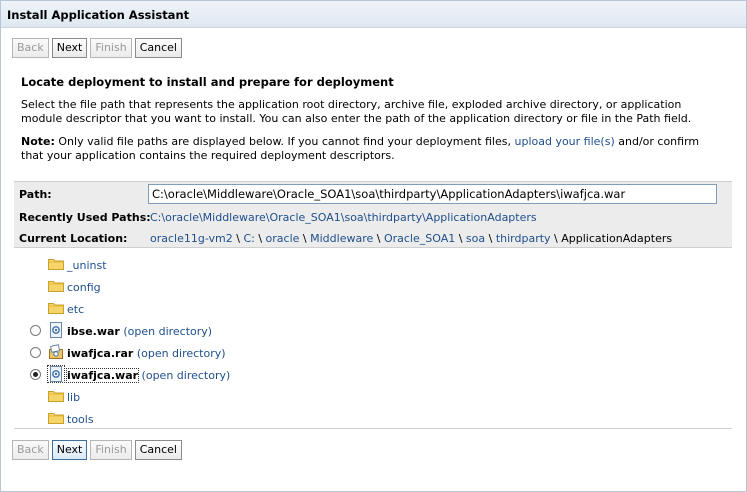 This screenshot has height=492, width=747. I want to click on file-item: iwafjca.war (open directory), so click(364, 374).